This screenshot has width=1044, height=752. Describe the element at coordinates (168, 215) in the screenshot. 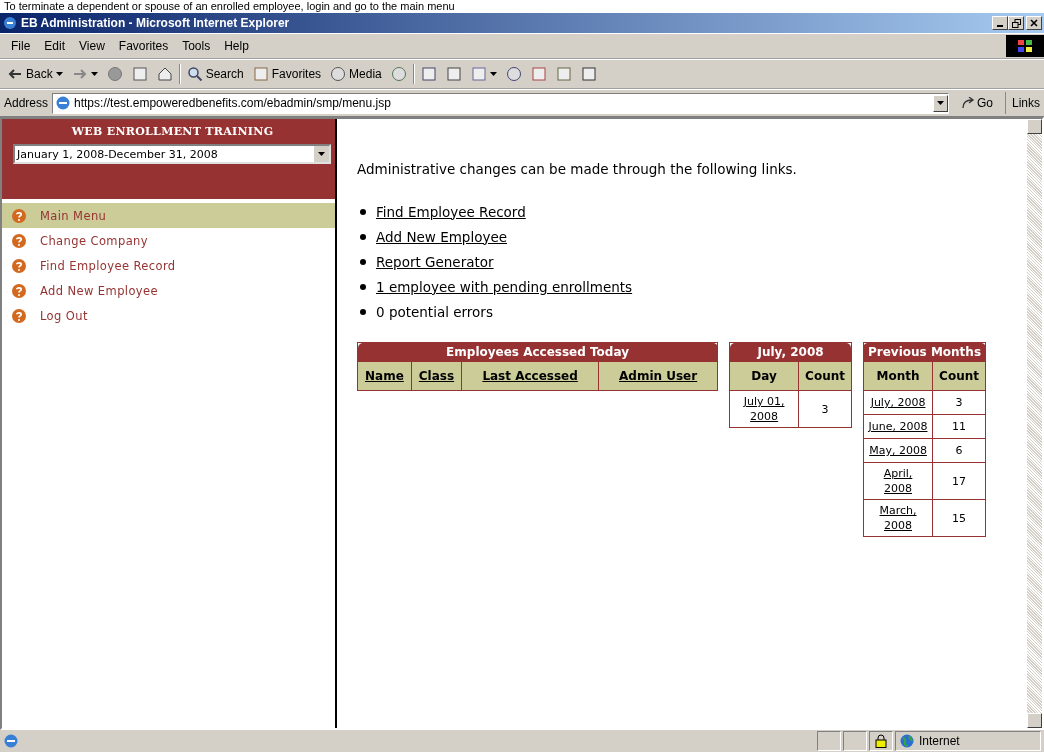

I see `sidebar-item: Main Menu` at that location.